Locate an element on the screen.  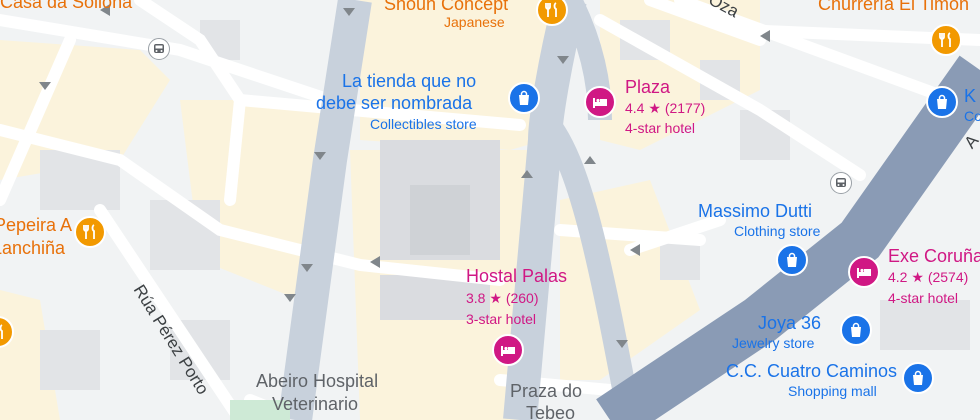
place-name-exe-coruna: Exe Coruña is located at coordinates (934, 256).